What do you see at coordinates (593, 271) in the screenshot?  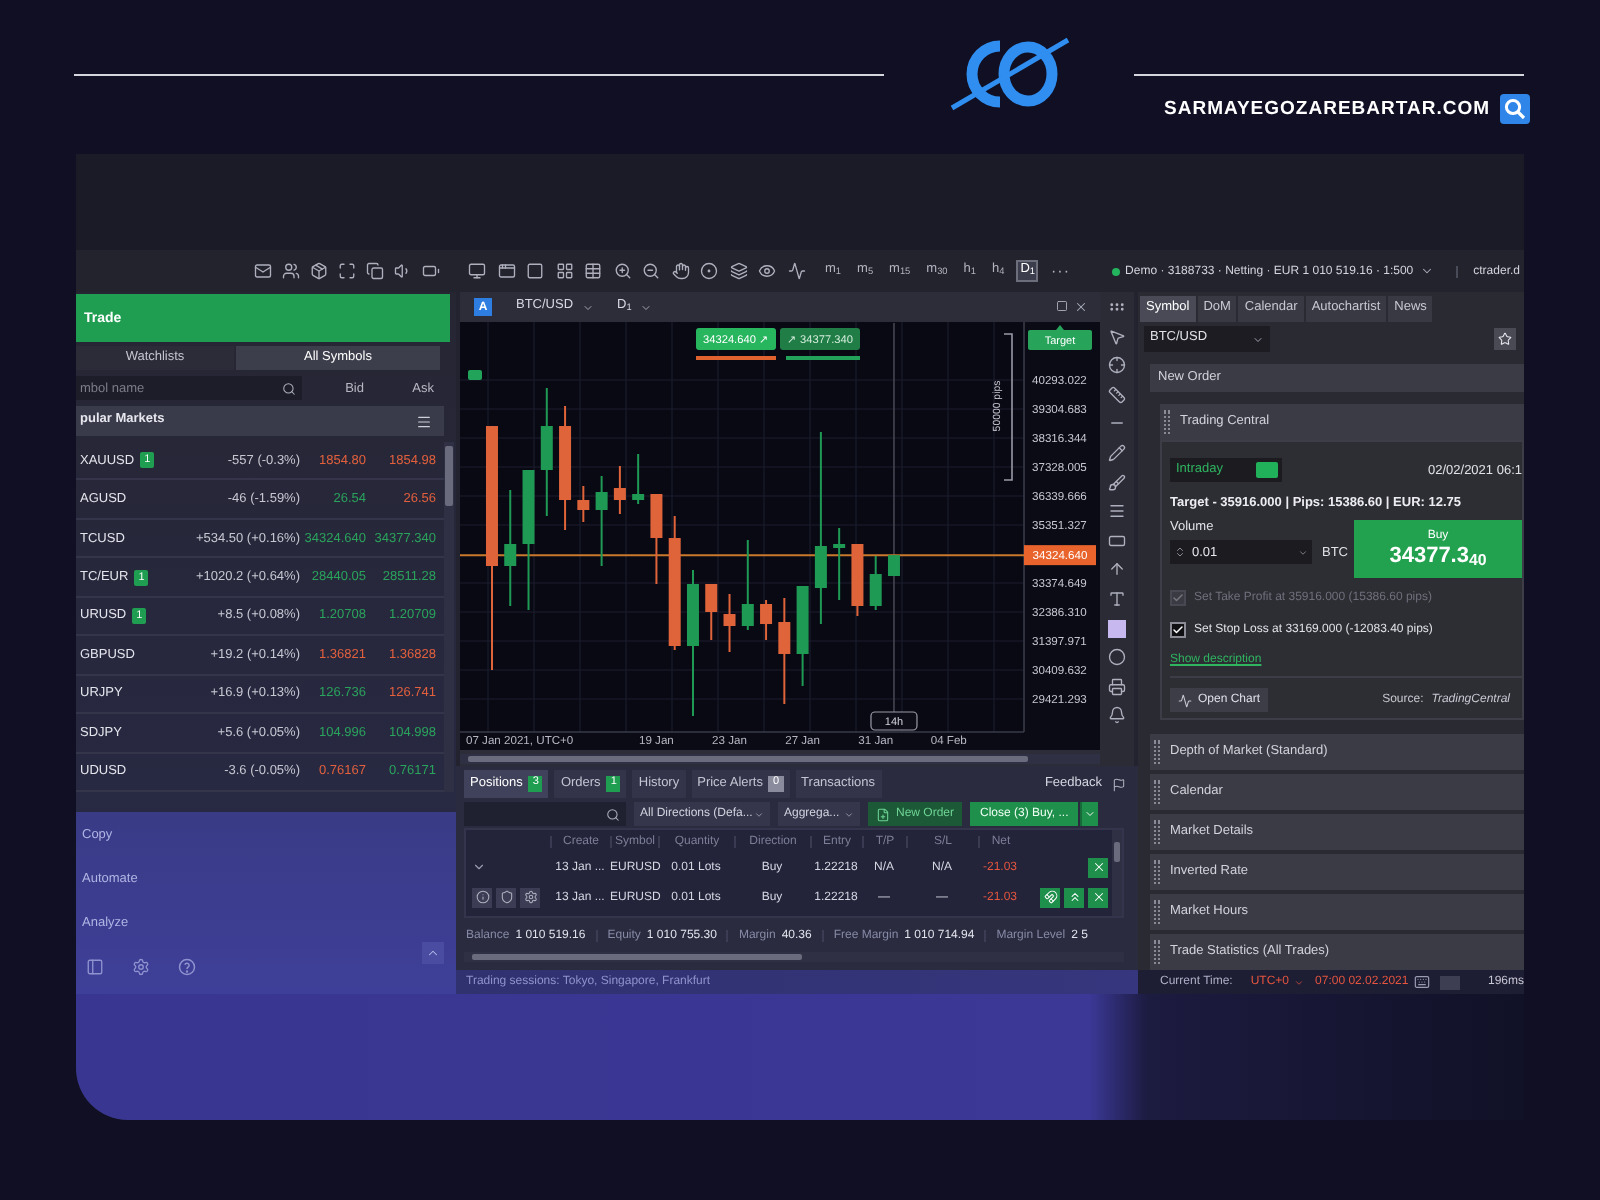 I see `table-icon` at bounding box center [593, 271].